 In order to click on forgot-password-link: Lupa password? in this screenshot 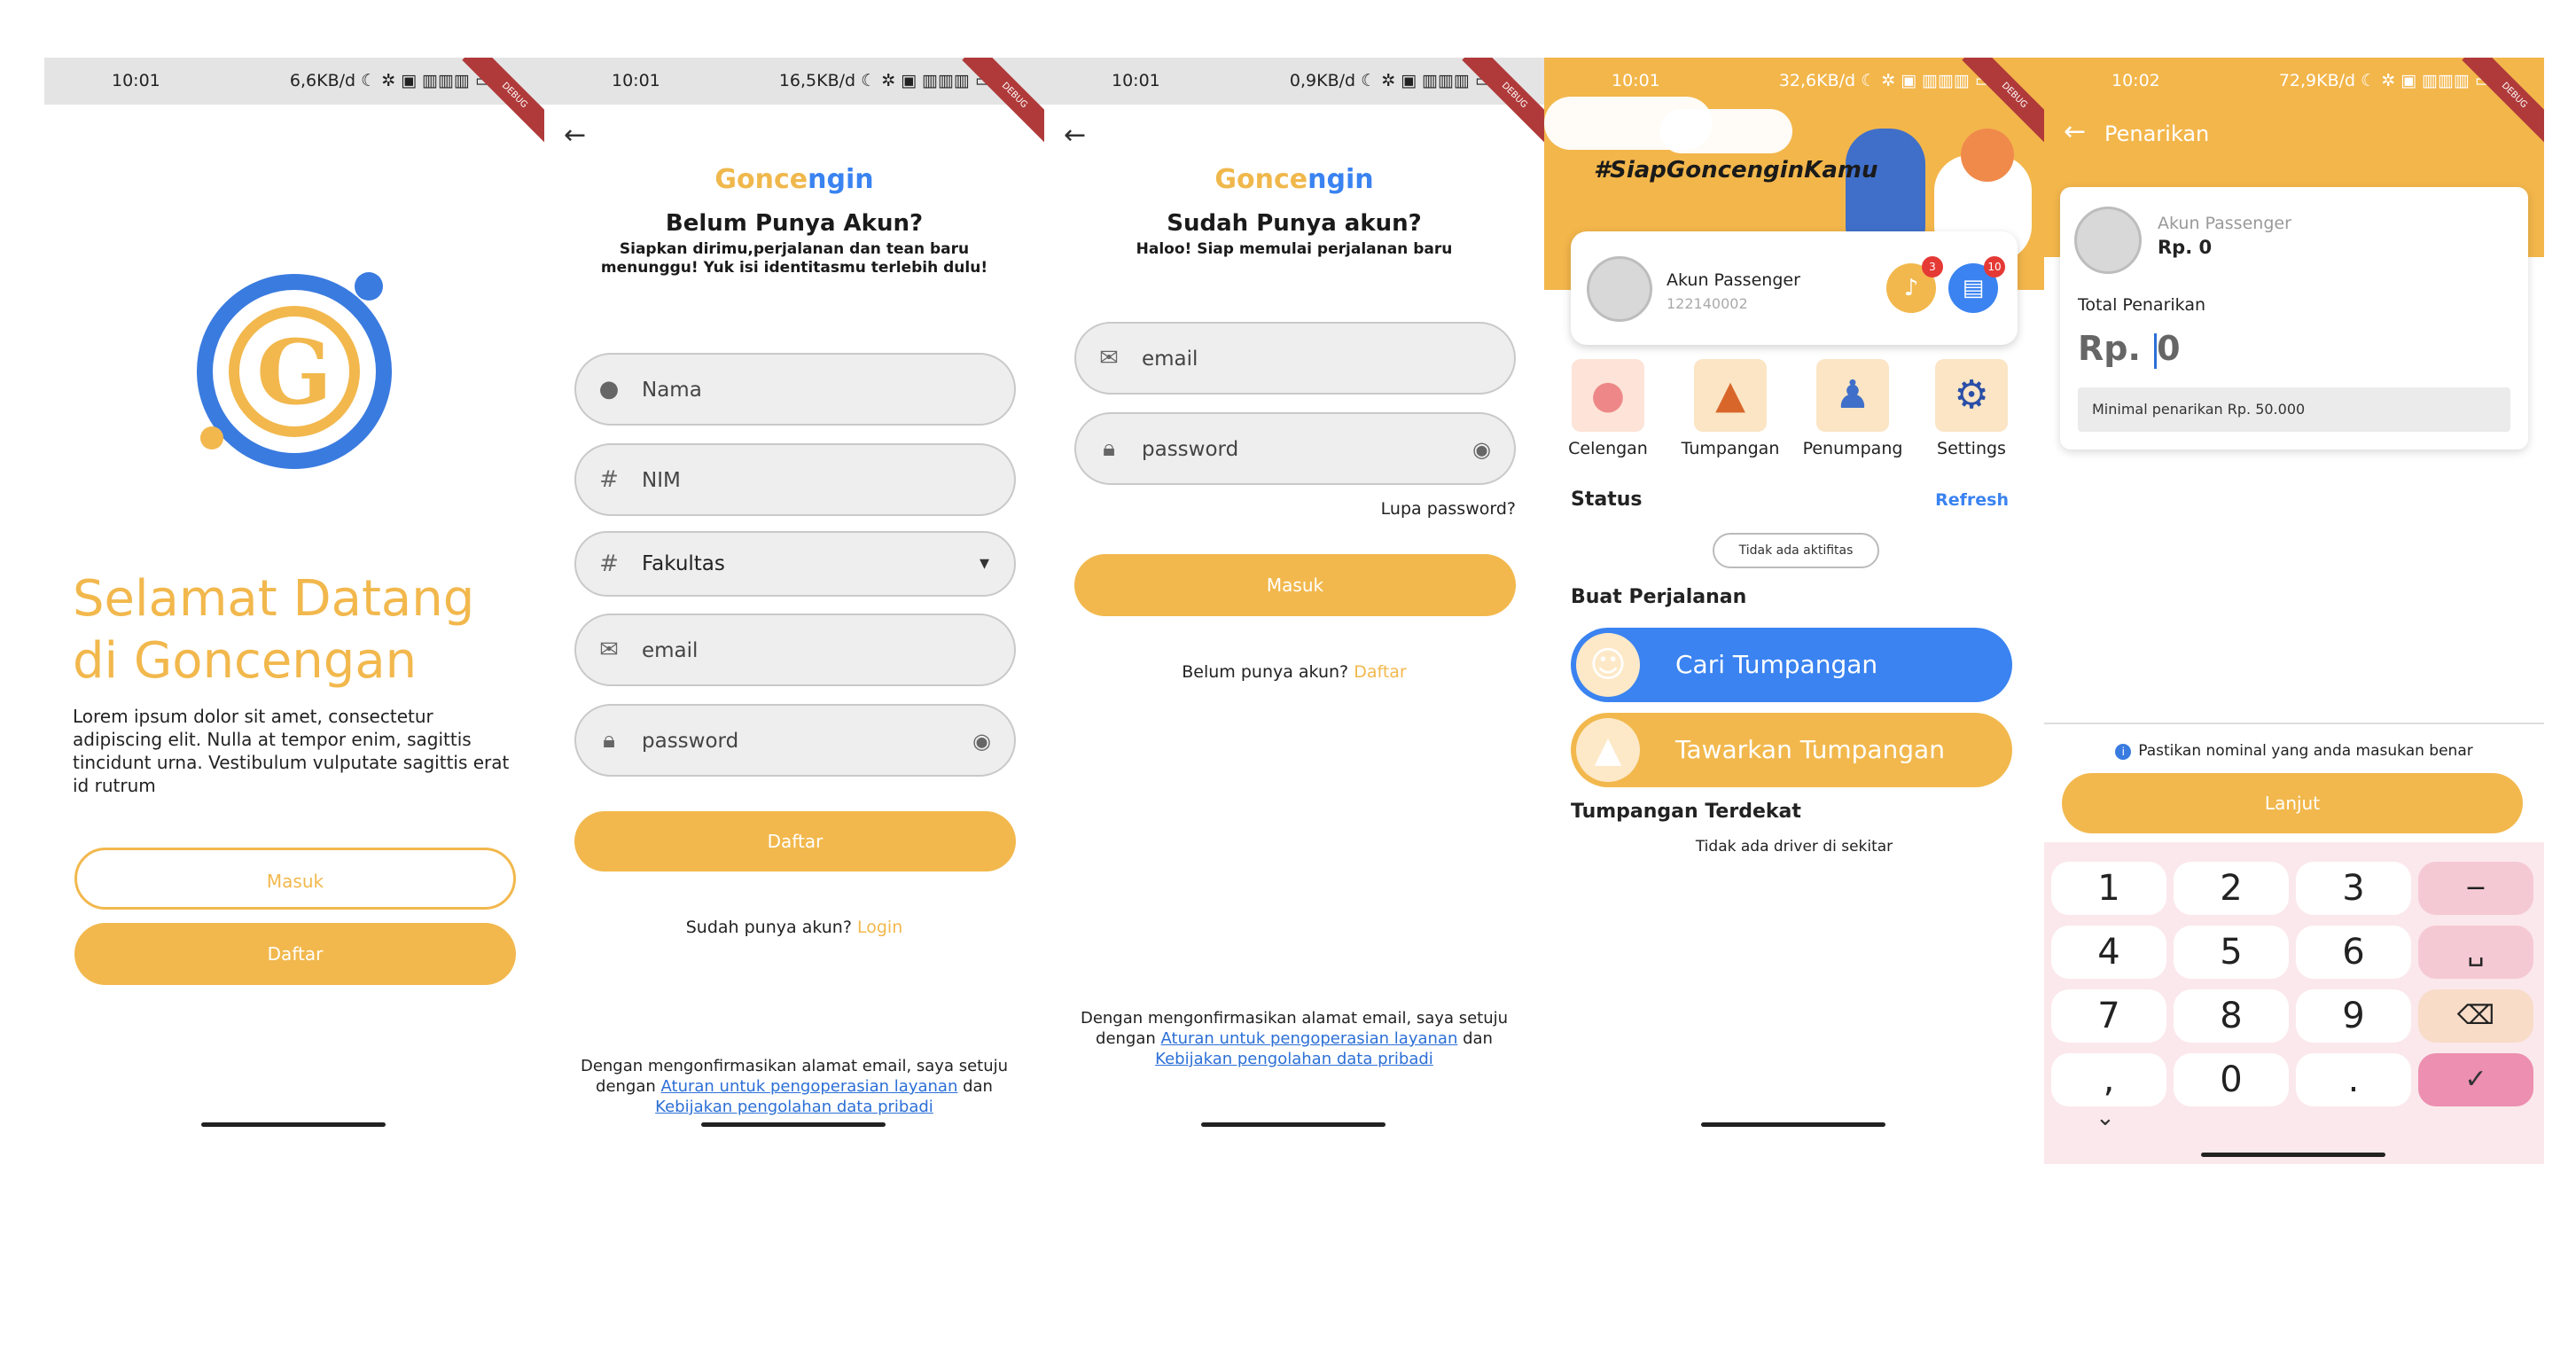, I will do `click(1294, 509)`.